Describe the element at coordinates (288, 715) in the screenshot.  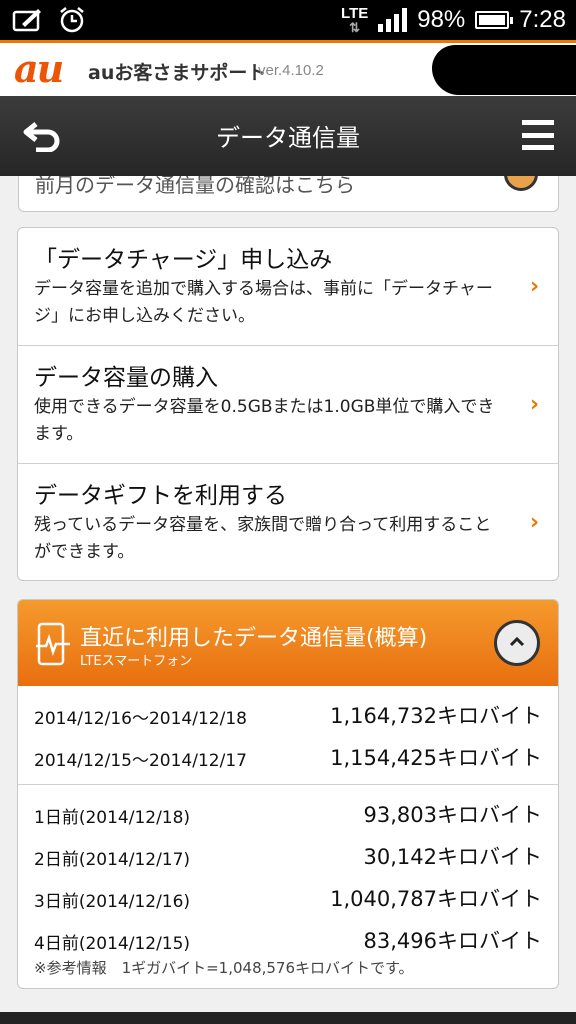
I see `table-row: 2014/12/16〜2014/12/18 1,164,732キロバイト` at that location.